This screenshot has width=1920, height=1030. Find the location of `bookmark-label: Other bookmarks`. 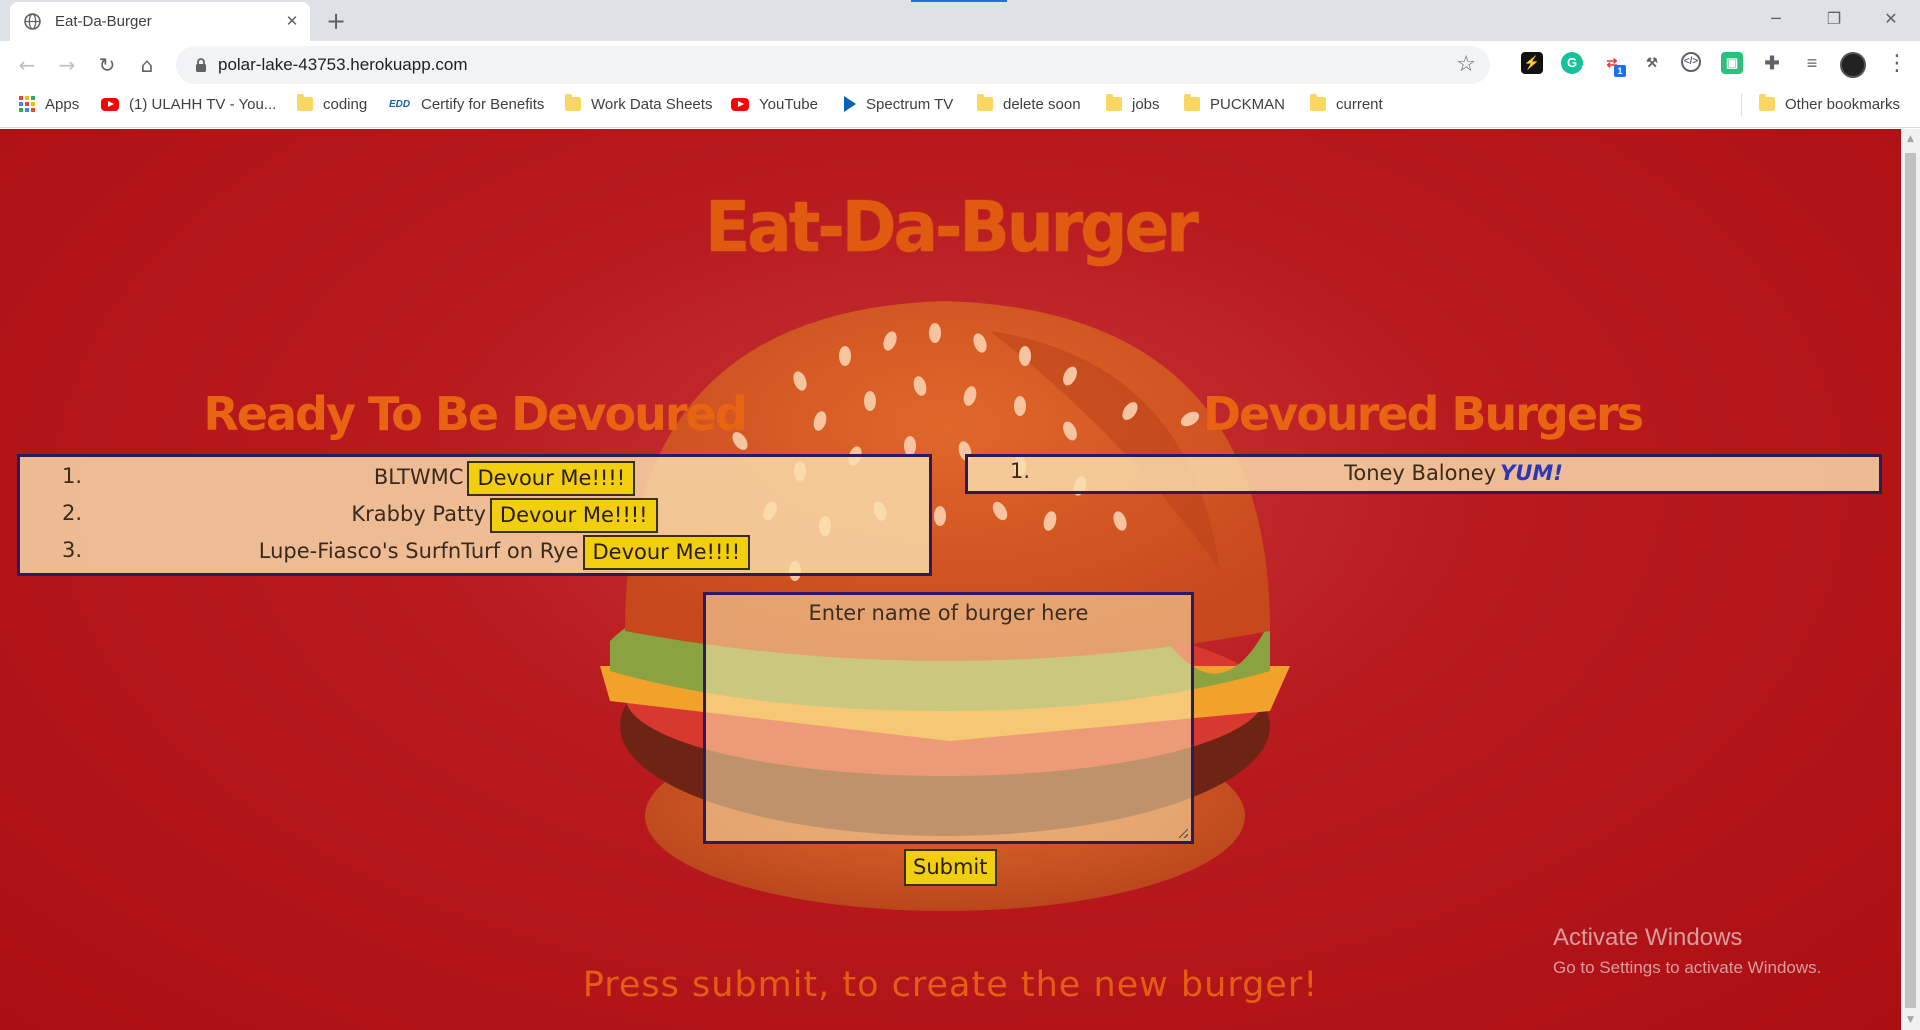

bookmark-label: Other bookmarks is located at coordinates (1843, 104).